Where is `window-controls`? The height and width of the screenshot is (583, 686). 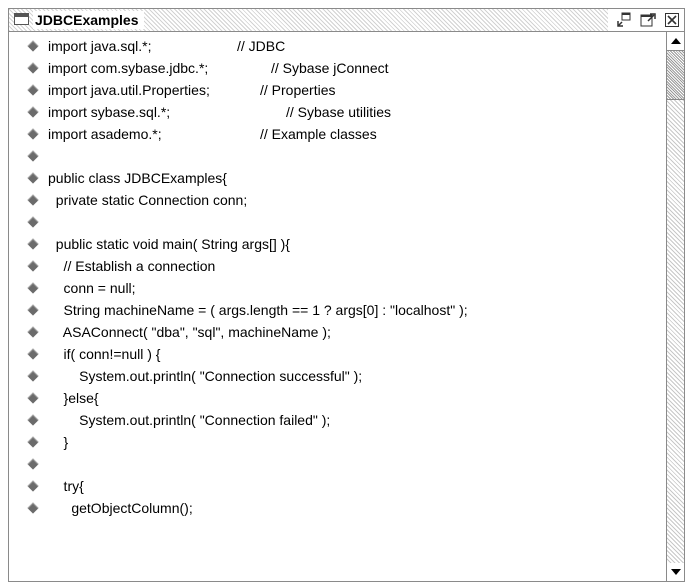
window-controls is located at coordinates (646, 20).